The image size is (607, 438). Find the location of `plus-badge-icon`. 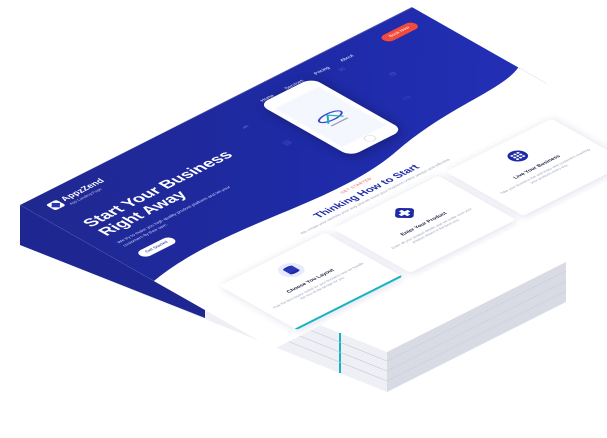

plus-badge-icon is located at coordinates (405, 213).